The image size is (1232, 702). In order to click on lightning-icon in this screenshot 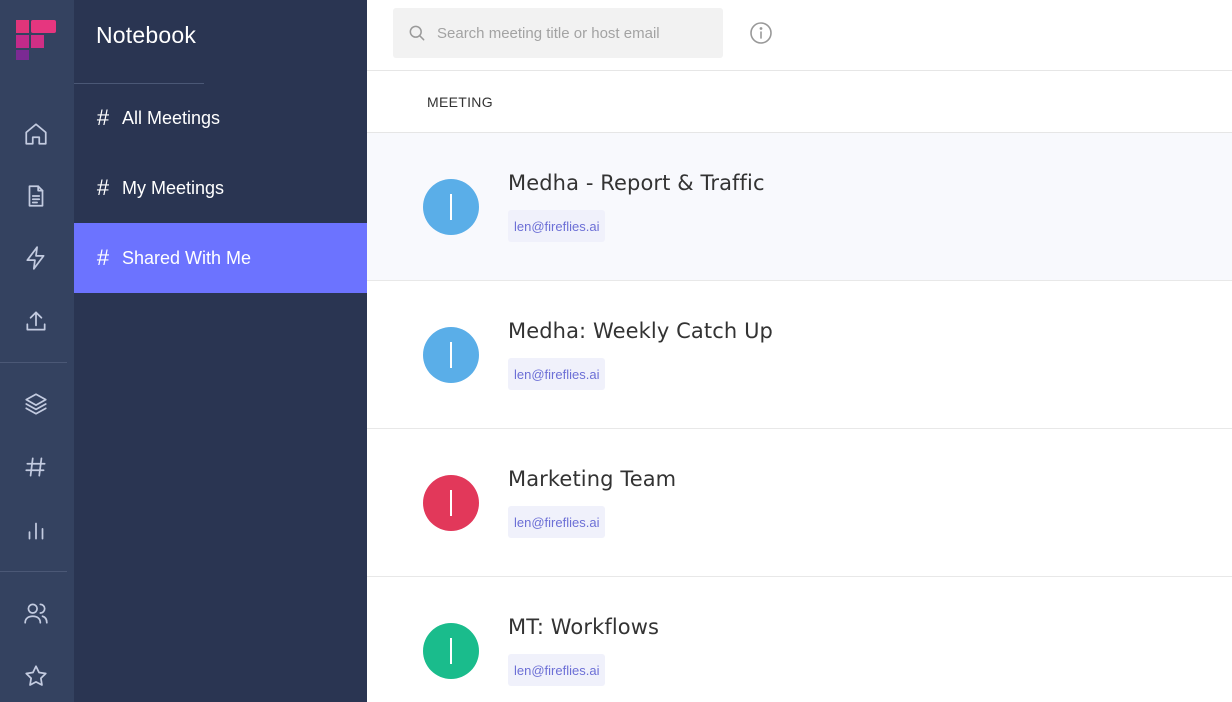, I will do `click(36, 258)`.